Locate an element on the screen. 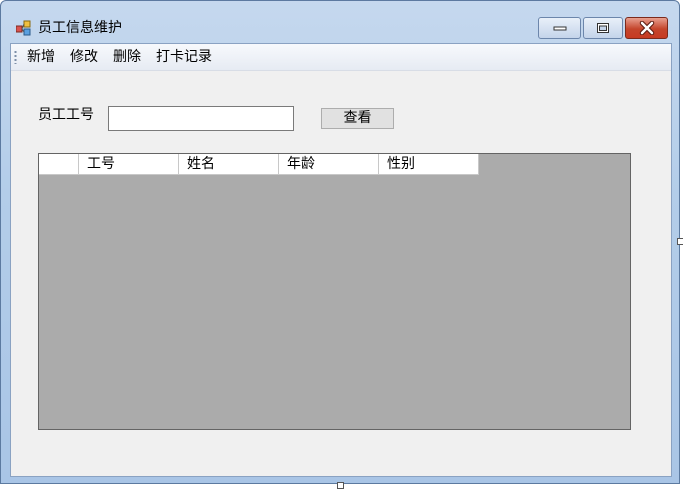 This screenshot has width=683, height=489. minimize-button is located at coordinates (559, 28).